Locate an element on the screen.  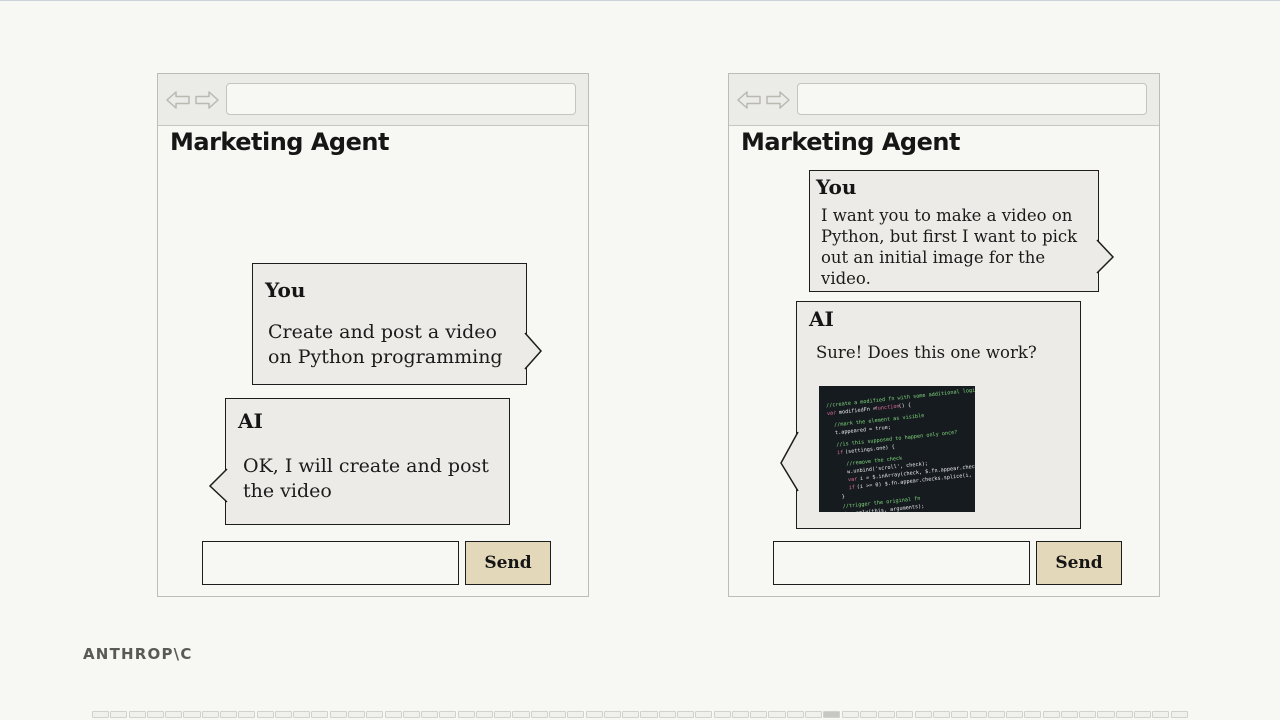
ai-message-bubble: AI OK, I will create and post the video is located at coordinates (367, 461).